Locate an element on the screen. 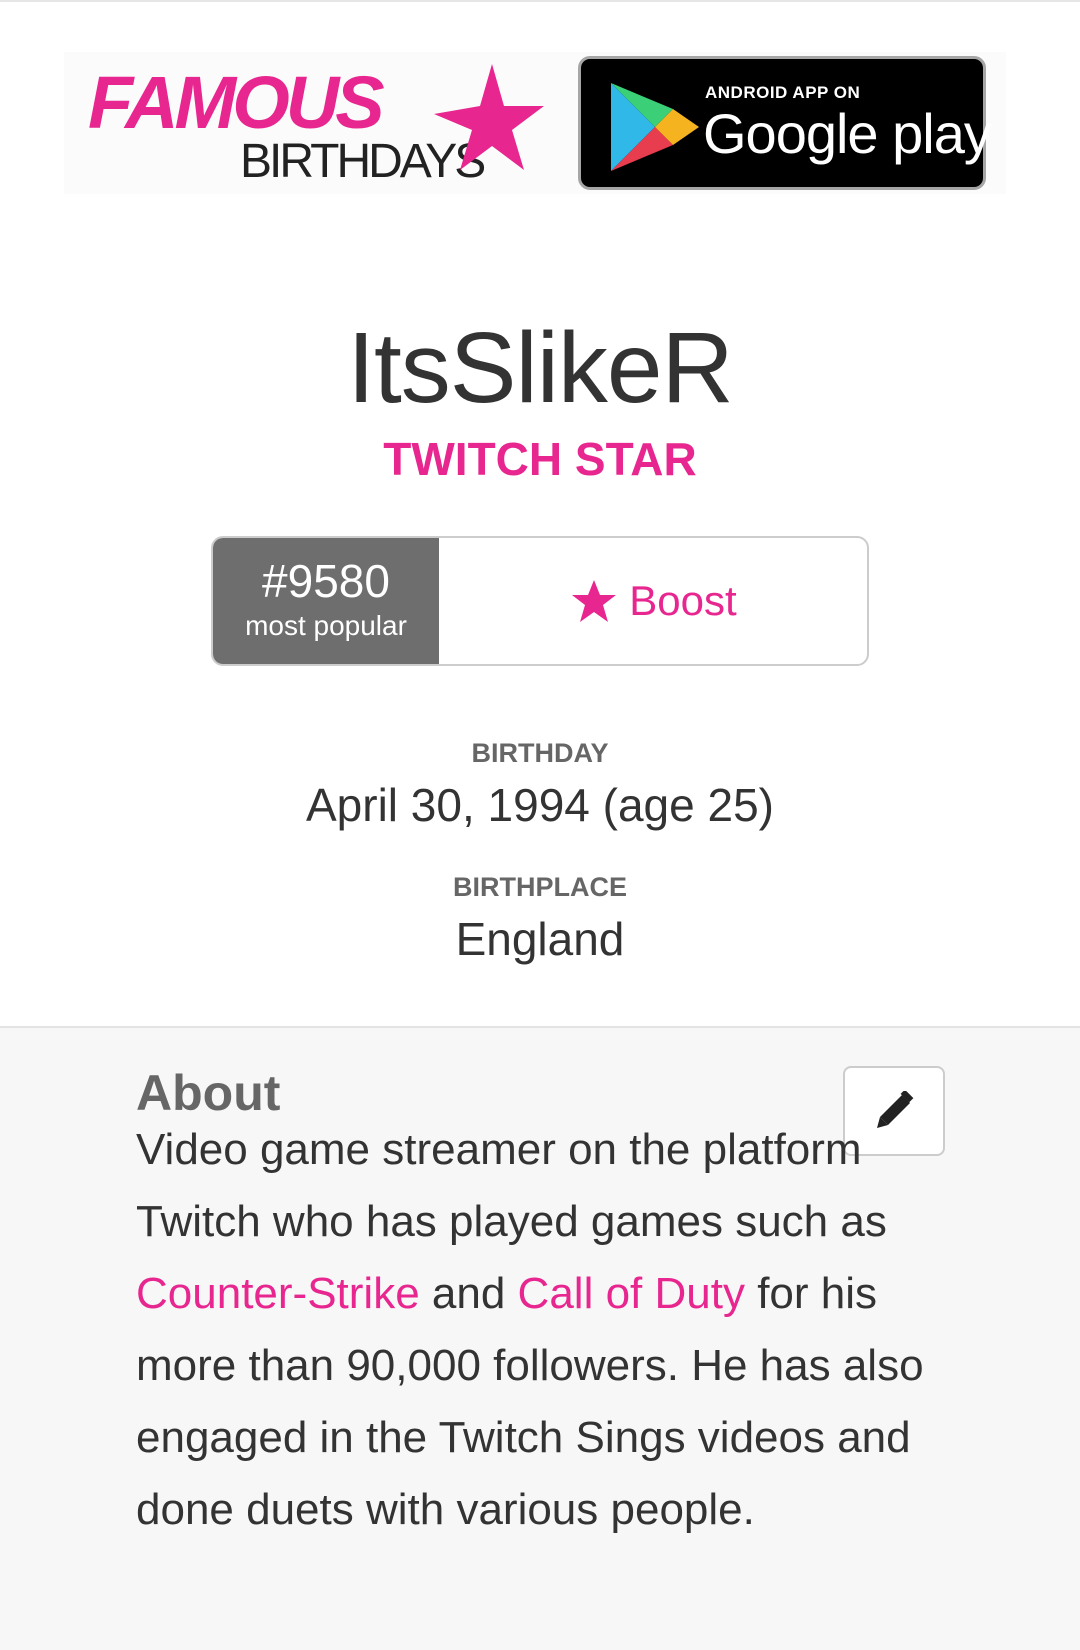 The height and width of the screenshot is (1650, 1080). boost-button: Boost is located at coordinates (653, 601).